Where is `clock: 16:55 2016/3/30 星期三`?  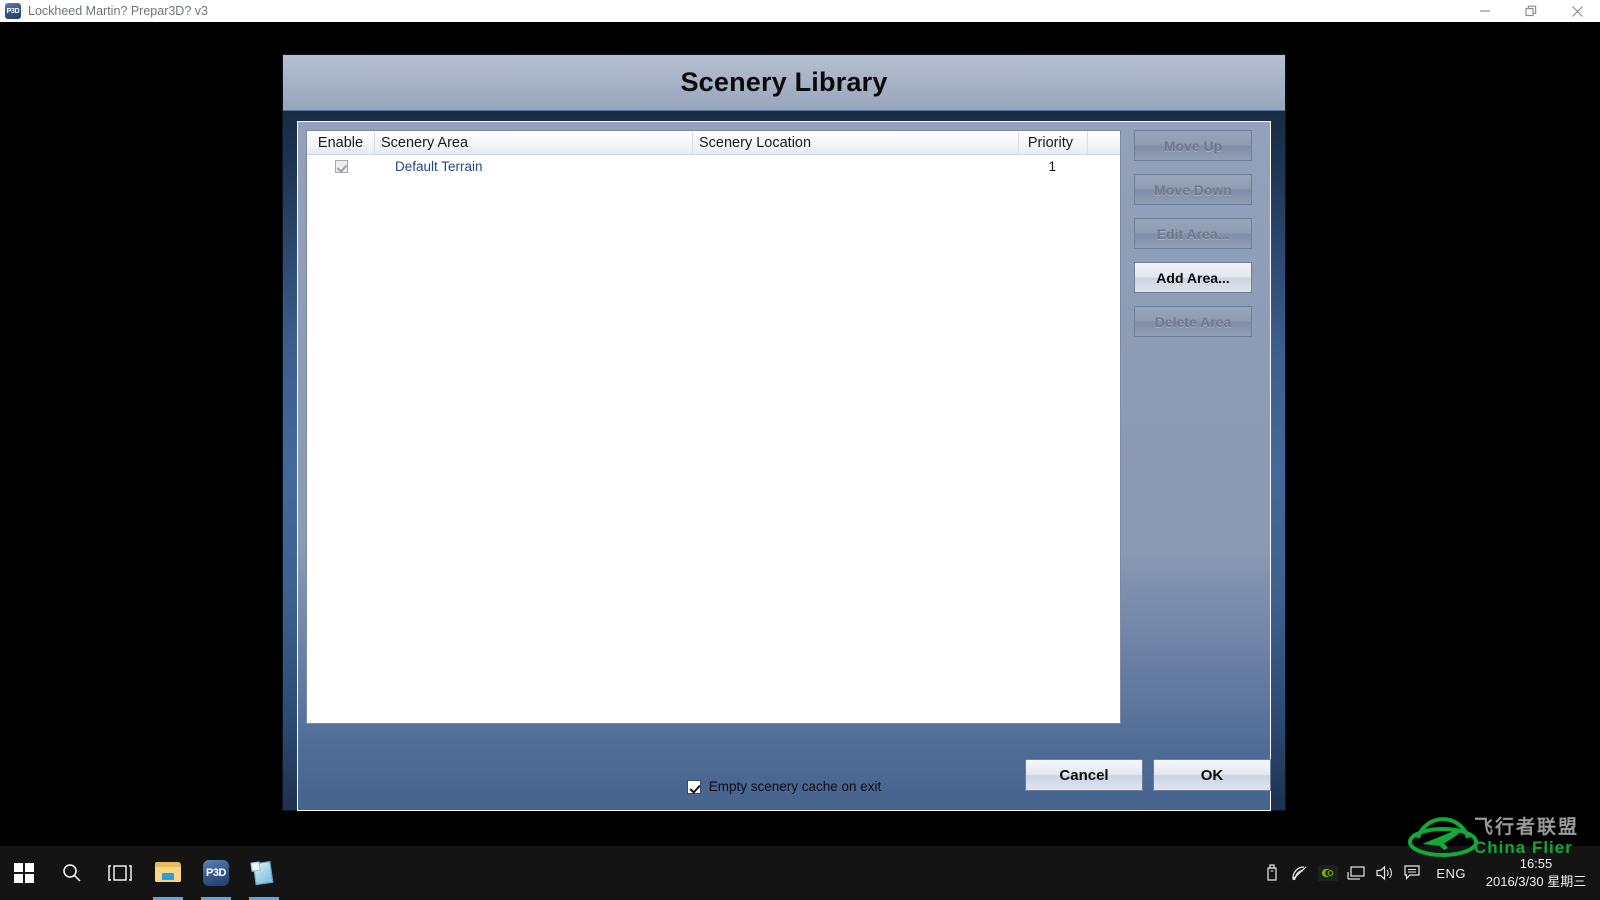
clock: 16:55 2016/3/30 星期三 is located at coordinates (1536, 872).